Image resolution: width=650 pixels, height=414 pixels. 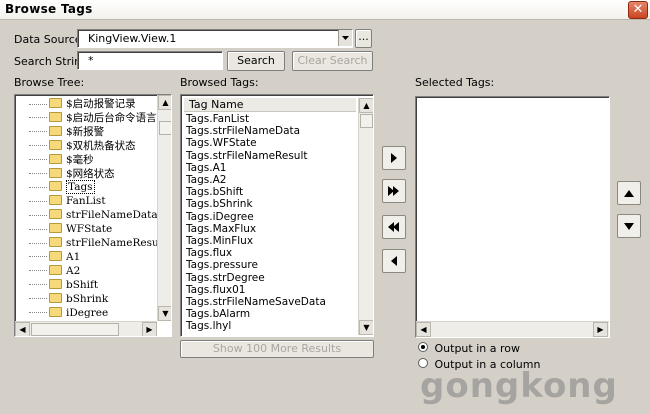 What do you see at coordinates (519, 386) in the screenshot?
I see `watermark: gongkong` at bounding box center [519, 386].